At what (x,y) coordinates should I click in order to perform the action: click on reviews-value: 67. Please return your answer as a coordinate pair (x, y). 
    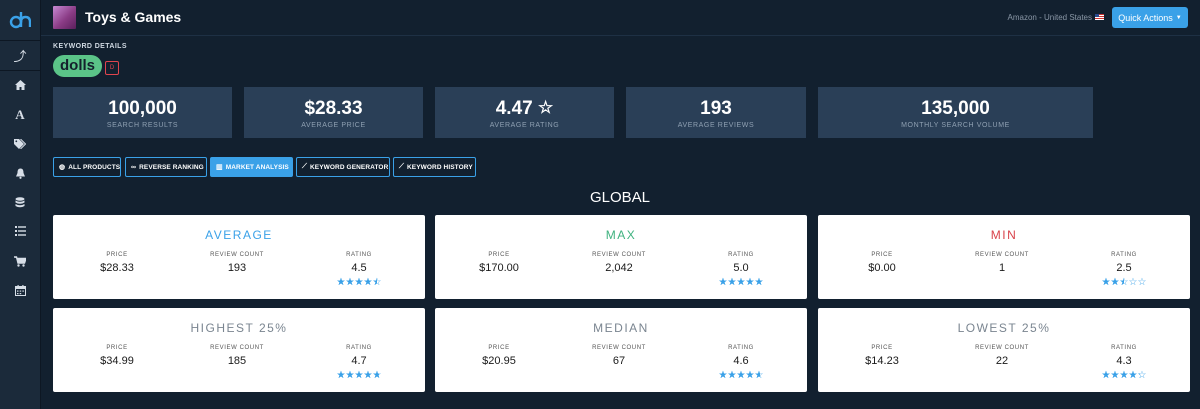
    Looking at the image, I should click on (619, 361).